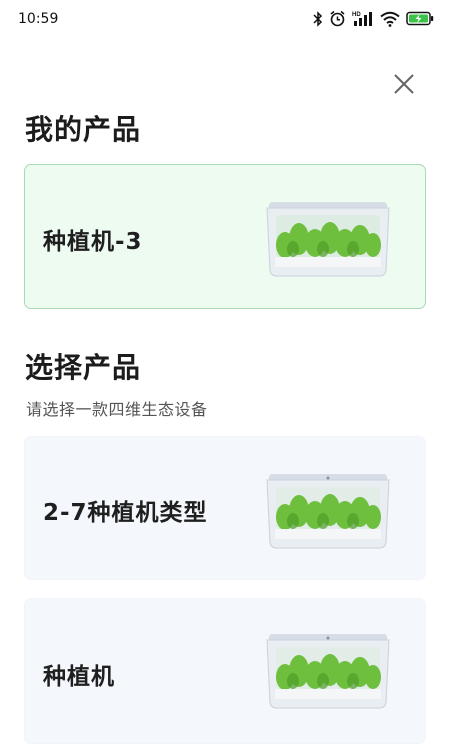 The image size is (450, 750). Describe the element at coordinates (420, 18) in the screenshot. I see `battery-charging-icon` at that location.